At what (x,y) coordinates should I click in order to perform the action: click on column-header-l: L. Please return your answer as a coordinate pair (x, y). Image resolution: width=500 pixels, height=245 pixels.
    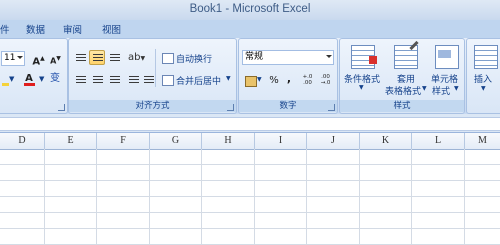
    Looking at the image, I should click on (438, 141).